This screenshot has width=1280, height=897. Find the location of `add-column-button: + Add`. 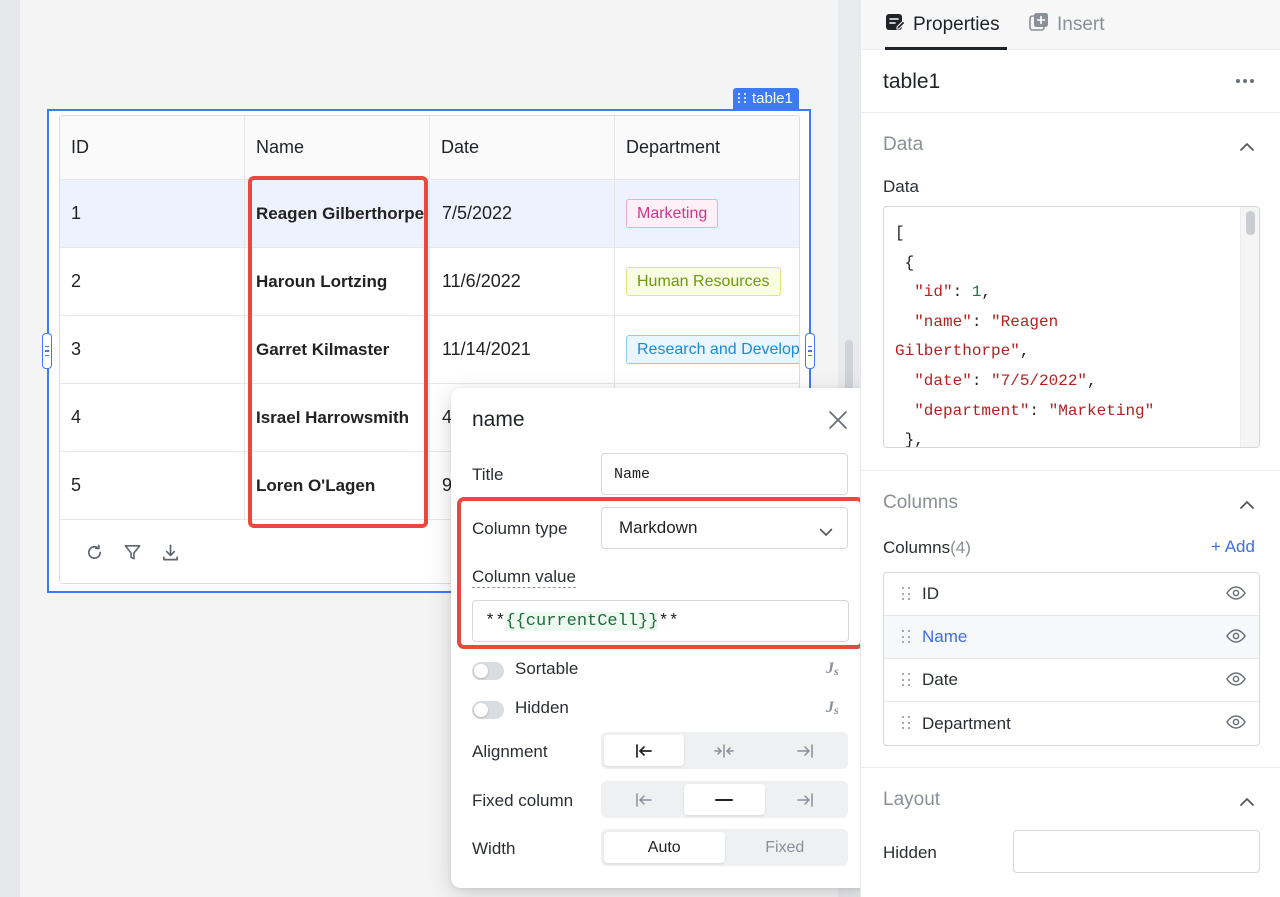

add-column-button: + Add is located at coordinates (1233, 547).